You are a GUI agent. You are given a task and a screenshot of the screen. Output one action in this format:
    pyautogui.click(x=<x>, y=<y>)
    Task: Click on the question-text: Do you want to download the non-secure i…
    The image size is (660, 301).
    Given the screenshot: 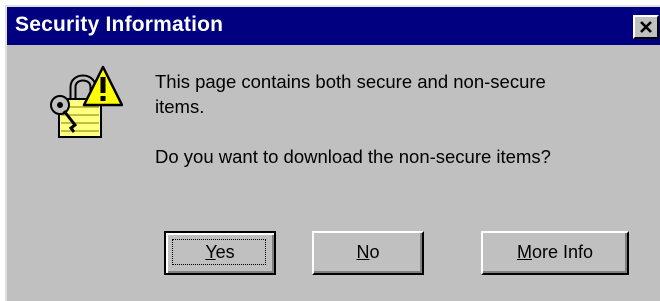 What is the action you would take?
    pyautogui.click(x=353, y=156)
    